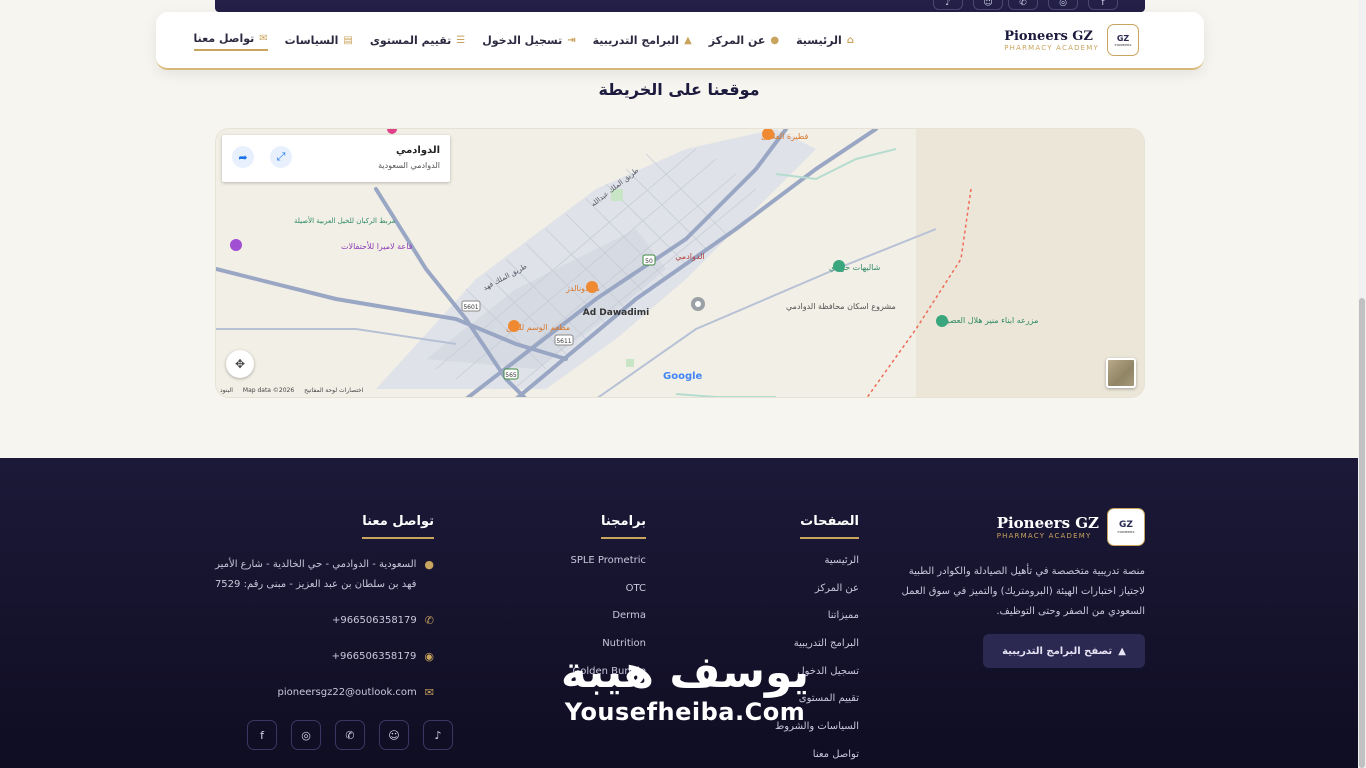 This screenshot has height=768, width=1366. What do you see at coordinates (1051, 47) in the screenshot?
I see `brand-subtitle: PHARMACY ACADEMY` at bounding box center [1051, 47].